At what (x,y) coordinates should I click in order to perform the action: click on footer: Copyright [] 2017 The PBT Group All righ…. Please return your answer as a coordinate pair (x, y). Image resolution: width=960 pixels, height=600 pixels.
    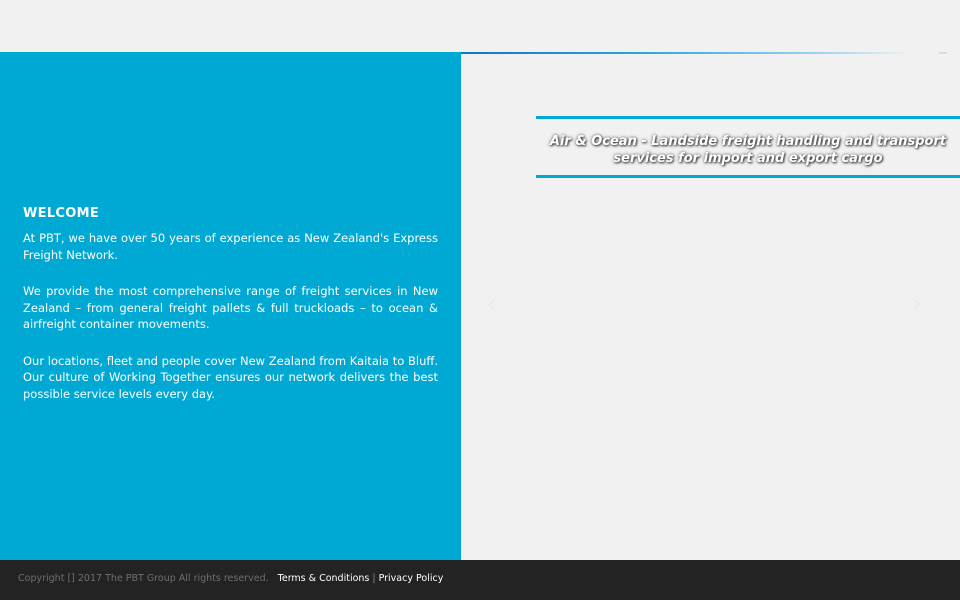
    Looking at the image, I should click on (480, 580).